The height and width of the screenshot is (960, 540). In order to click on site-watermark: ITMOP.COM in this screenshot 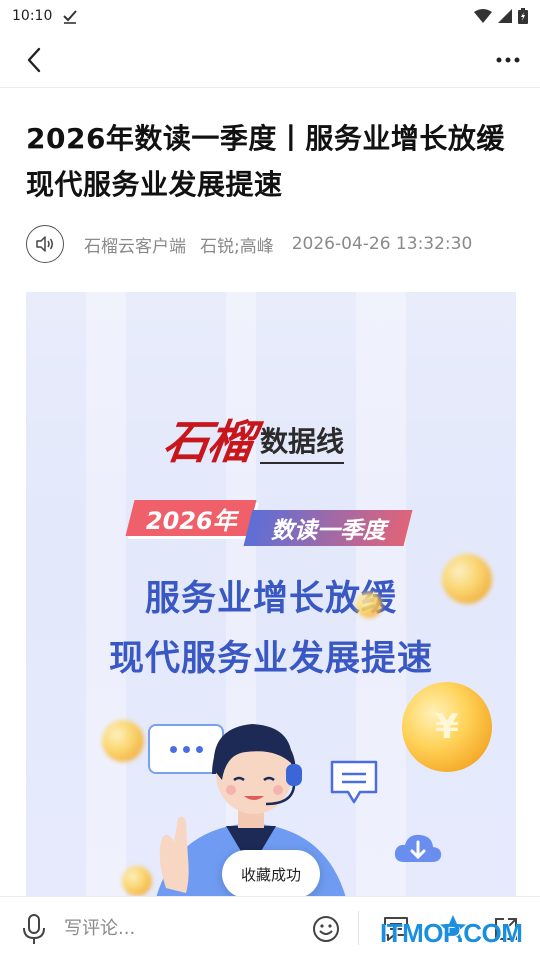, I will do `click(451, 933)`.